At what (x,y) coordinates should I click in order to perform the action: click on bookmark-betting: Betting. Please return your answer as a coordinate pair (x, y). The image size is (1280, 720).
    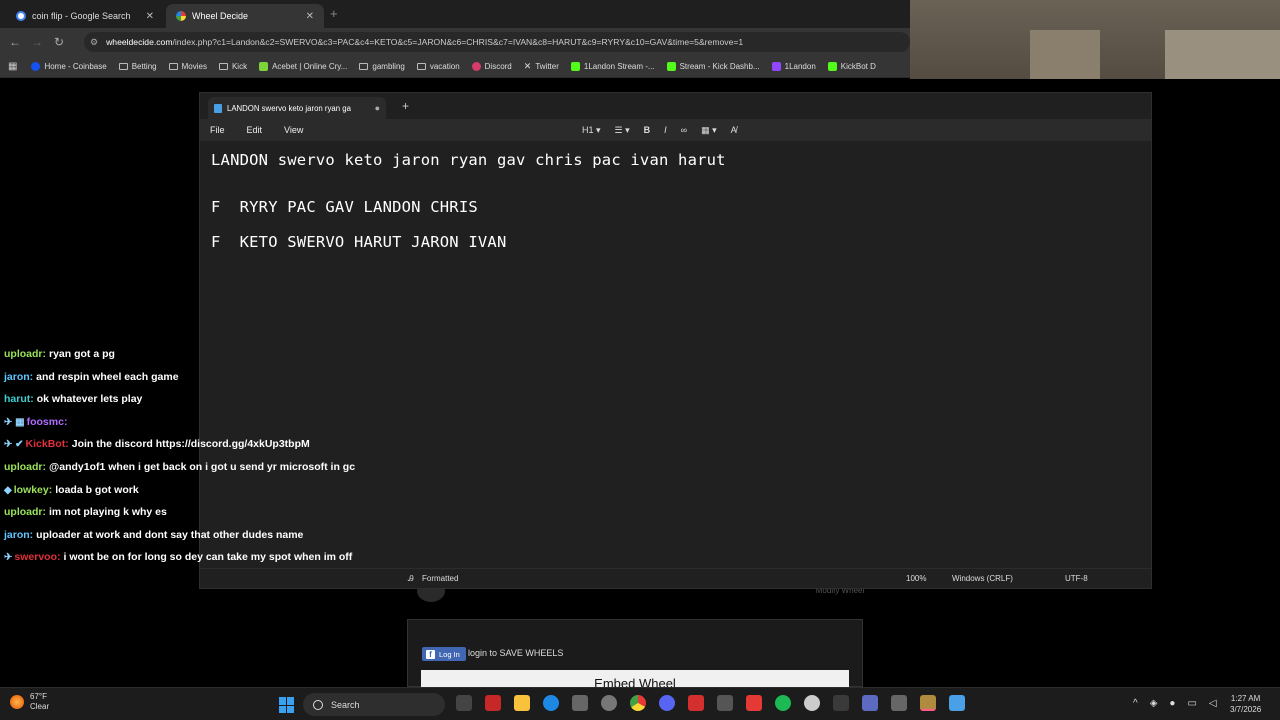
    Looking at the image, I should click on (137, 66).